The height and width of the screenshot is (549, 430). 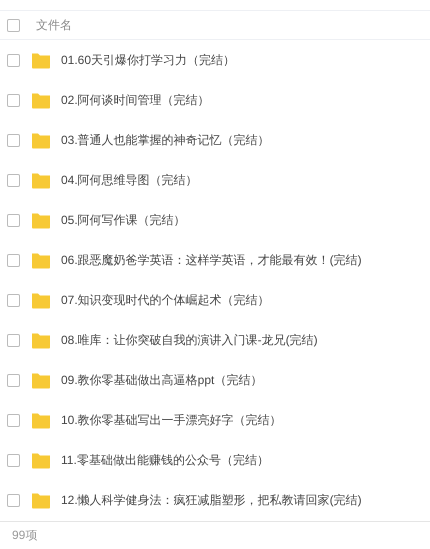 What do you see at coordinates (54, 25) in the screenshot?
I see `column-header: 文件名` at bounding box center [54, 25].